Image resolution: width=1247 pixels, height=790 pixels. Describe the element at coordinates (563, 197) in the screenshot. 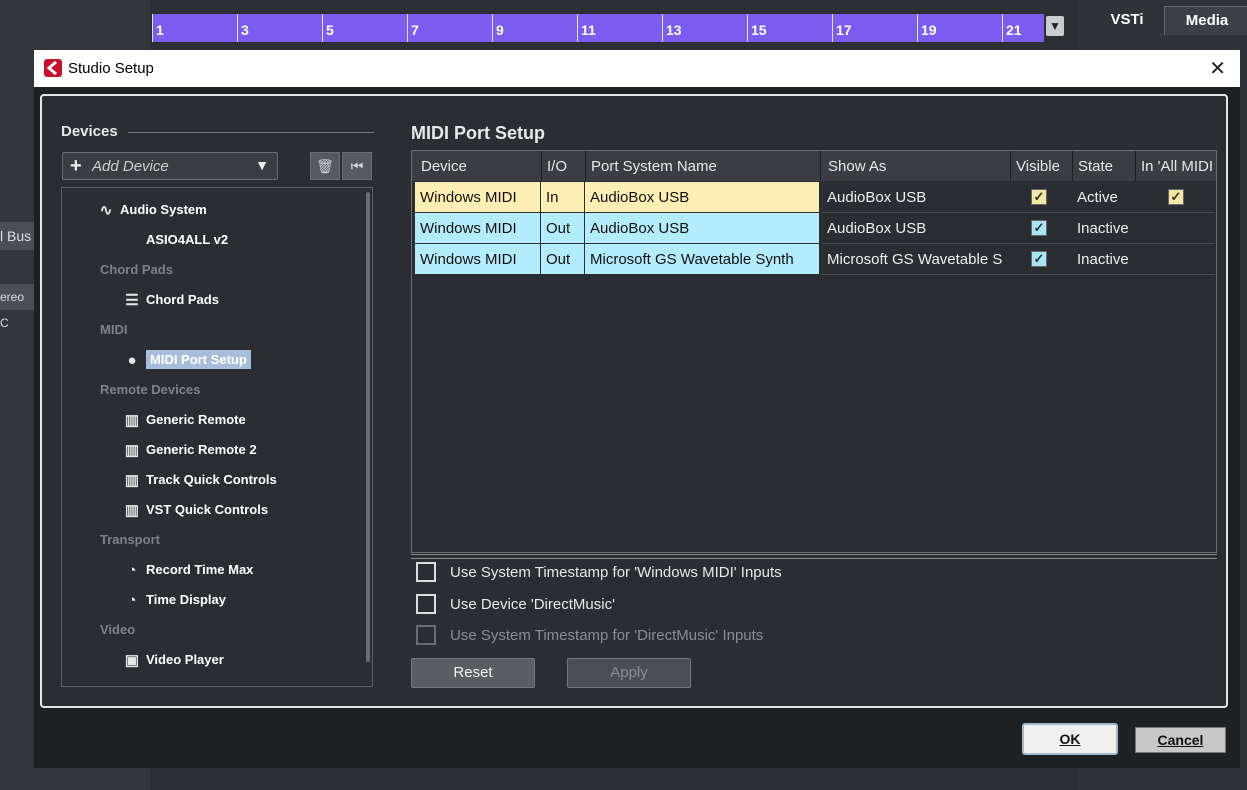

I see `cell-io: In` at that location.